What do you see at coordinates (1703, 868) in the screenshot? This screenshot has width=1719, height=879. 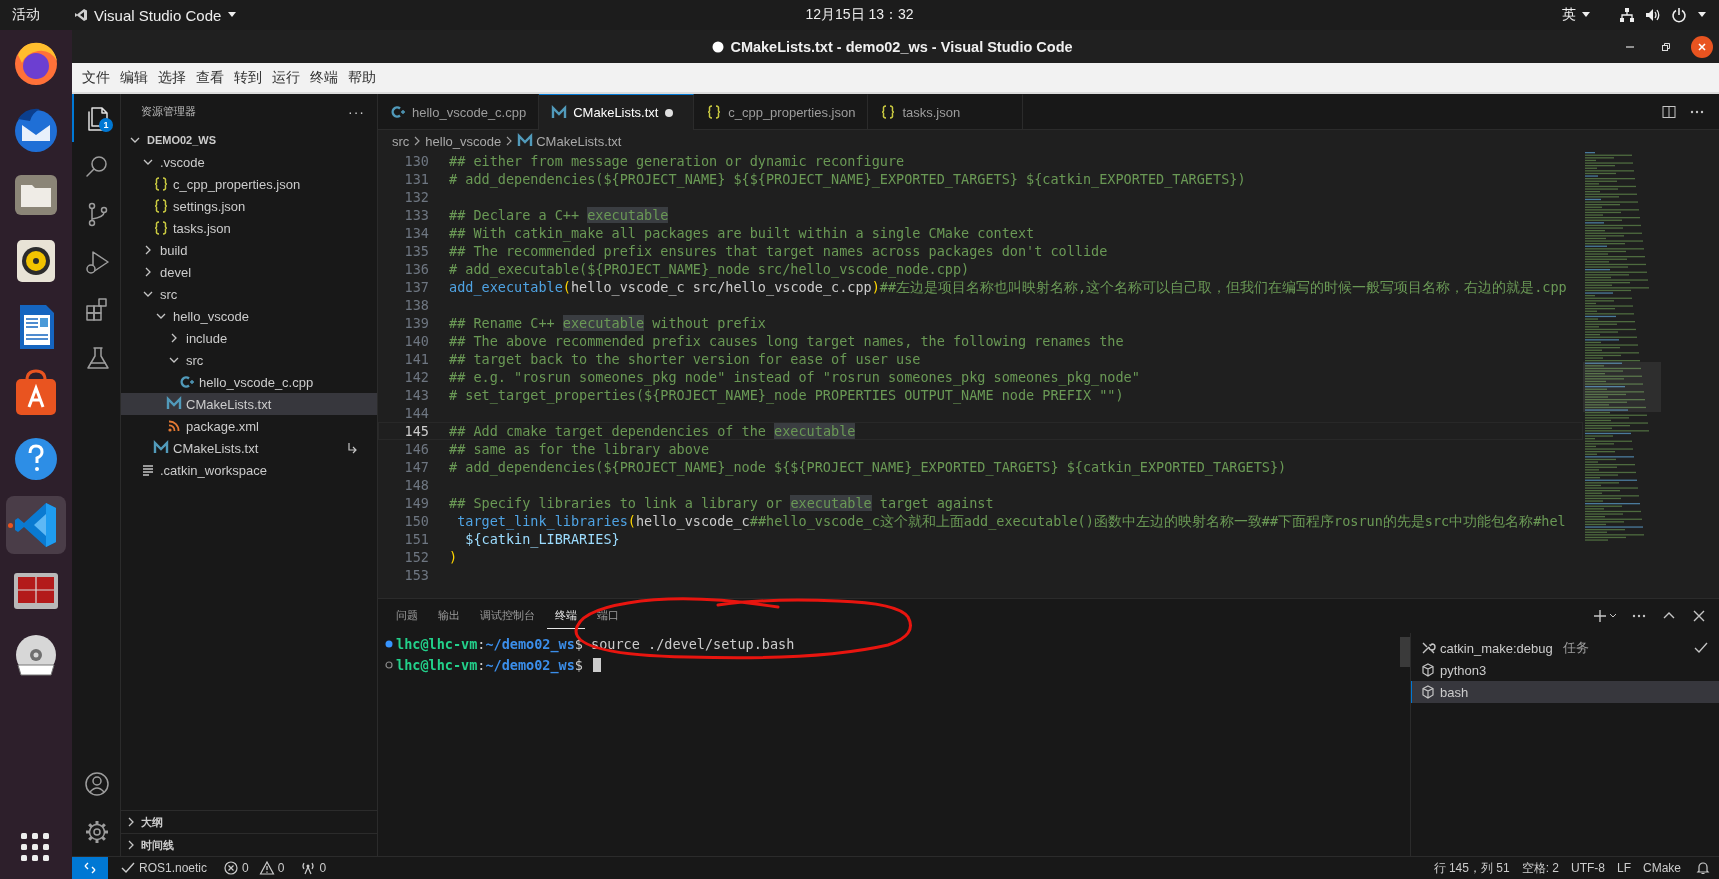 I see `bell-icon` at bounding box center [1703, 868].